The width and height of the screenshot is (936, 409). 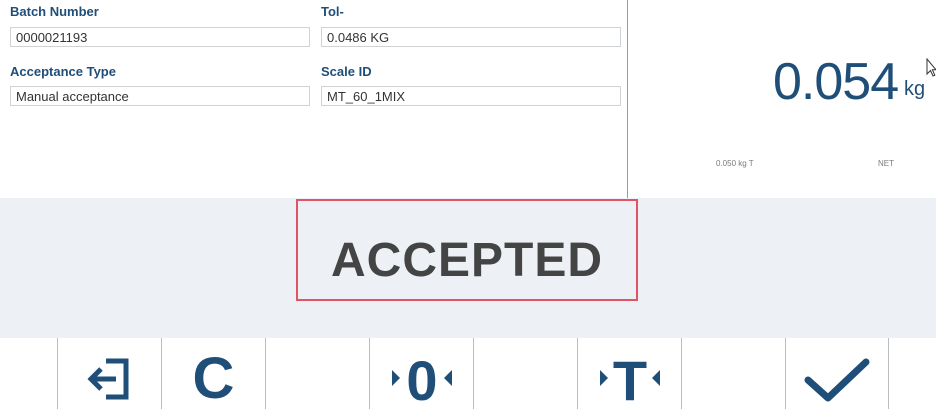 I want to click on scale-id-label: Scale ID, so click(x=346, y=71).